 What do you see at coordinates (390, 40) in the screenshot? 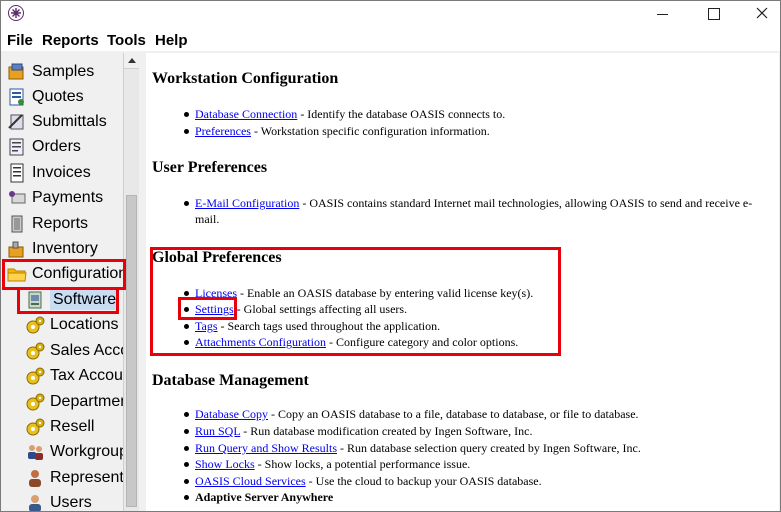
I see `menu-bar: File Reports Tools Help` at bounding box center [390, 40].